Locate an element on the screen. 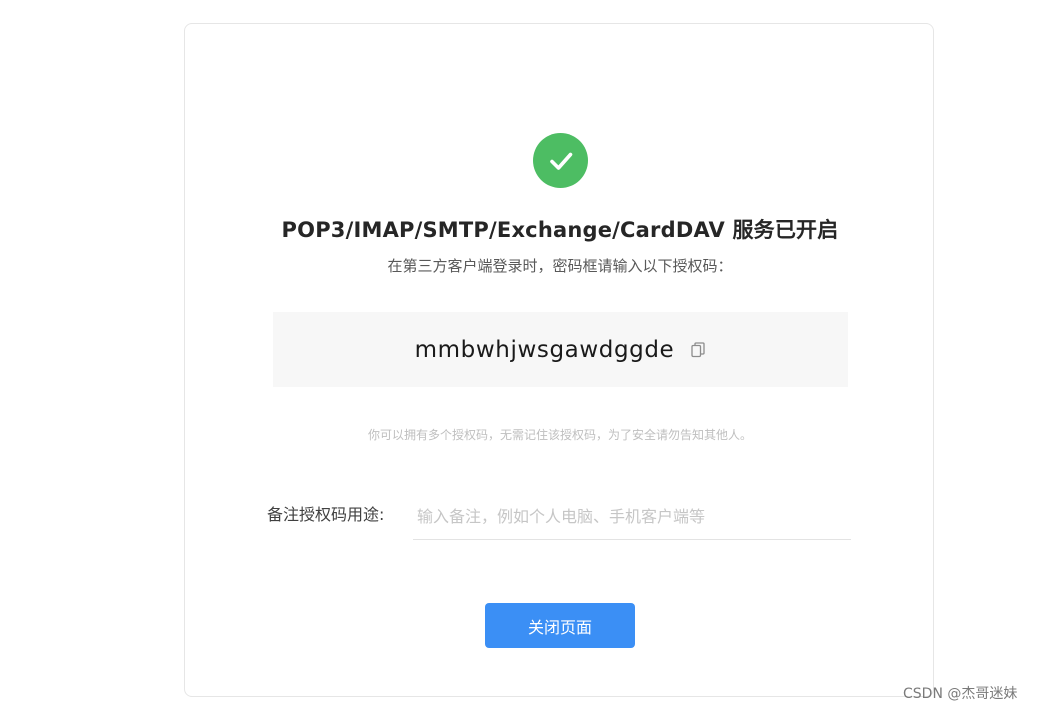 The height and width of the screenshot is (710, 1056). remark-label: 备注授权码用途: is located at coordinates (326, 514).